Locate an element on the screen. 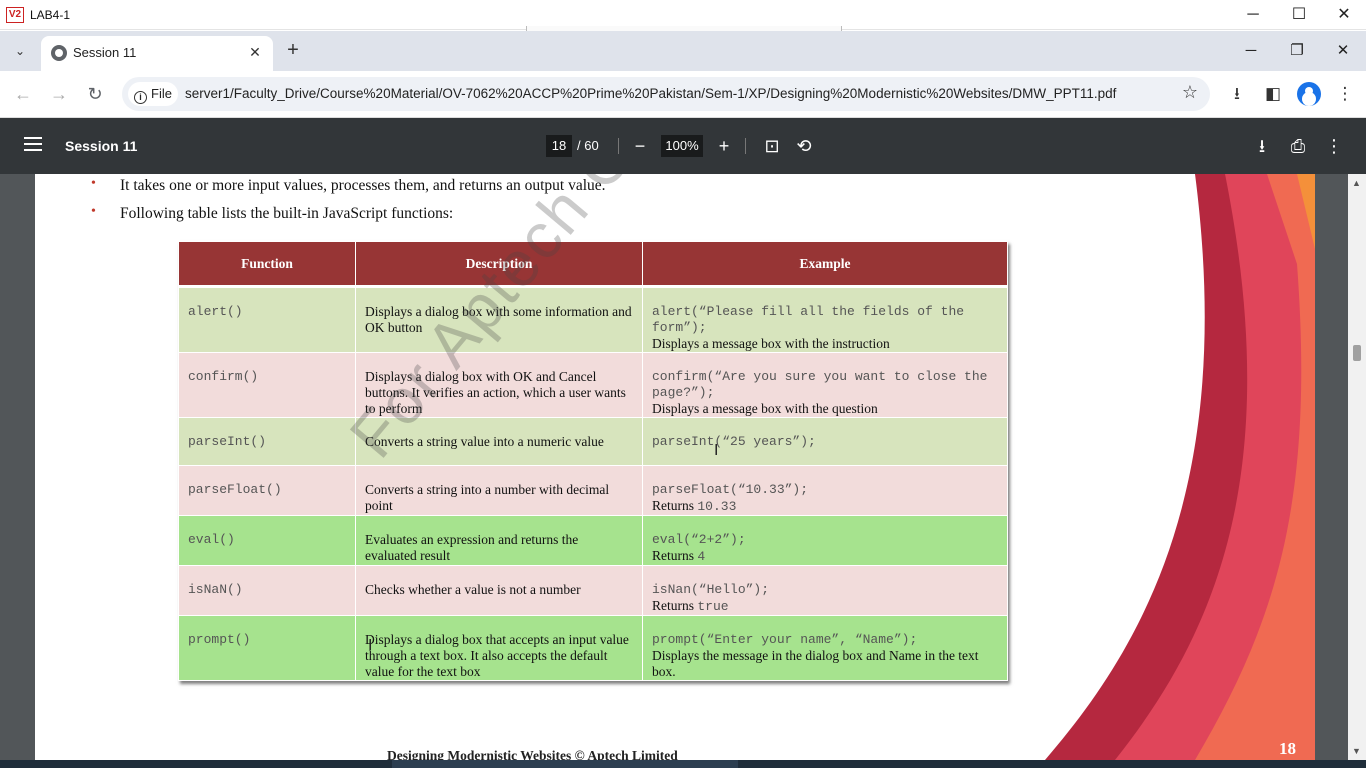 The height and width of the screenshot is (768, 1366). page-total: / 60 is located at coordinates (588, 145).